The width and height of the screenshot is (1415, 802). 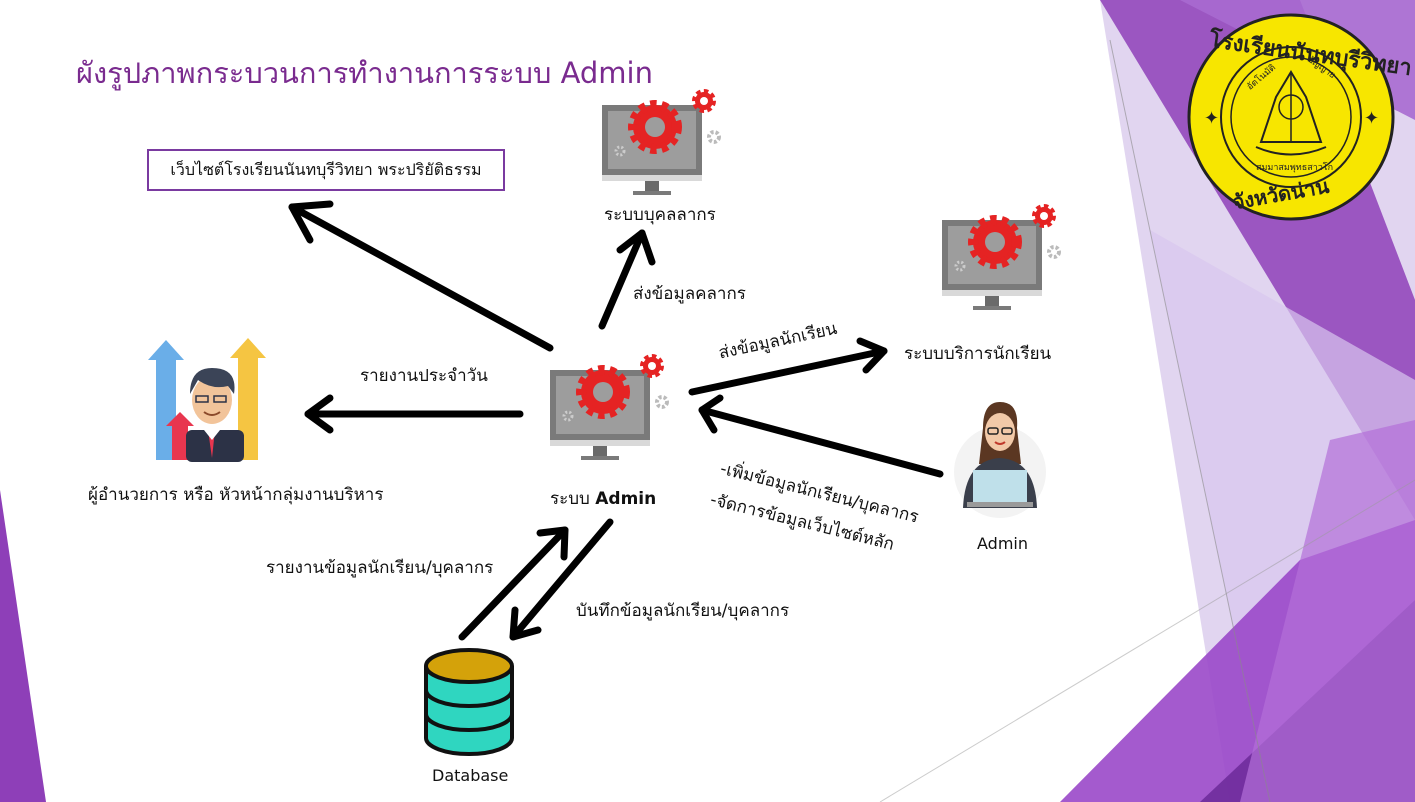 What do you see at coordinates (978, 354) in the screenshot?
I see `student-service-label: ระบบบริการนักเรียน` at bounding box center [978, 354].